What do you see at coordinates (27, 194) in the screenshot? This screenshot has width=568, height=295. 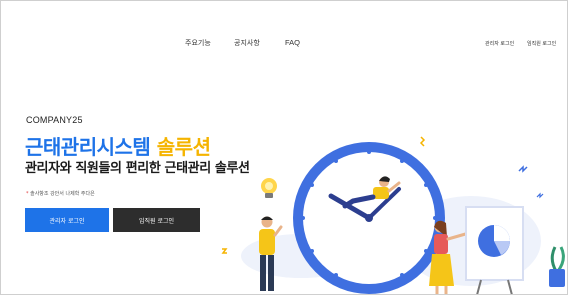 I see `note-marker: *` at bounding box center [27, 194].